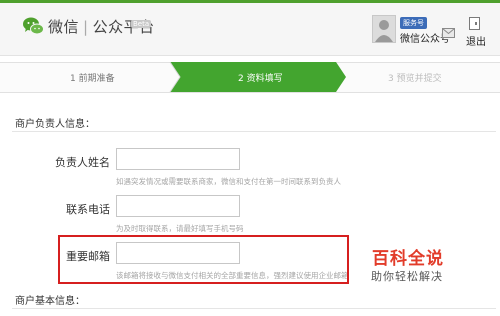 This screenshot has width=500, height=316. I want to click on highlight-box, so click(203, 259).